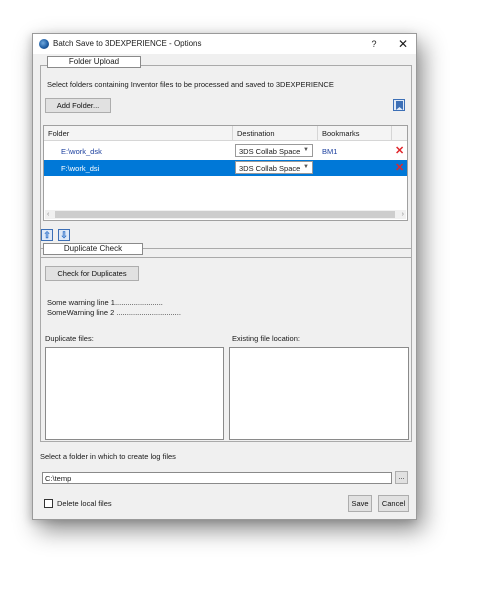 This screenshot has height=589, width=486. What do you see at coordinates (44, 44) in the screenshot?
I see `app-logo-icon` at bounding box center [44, 44].